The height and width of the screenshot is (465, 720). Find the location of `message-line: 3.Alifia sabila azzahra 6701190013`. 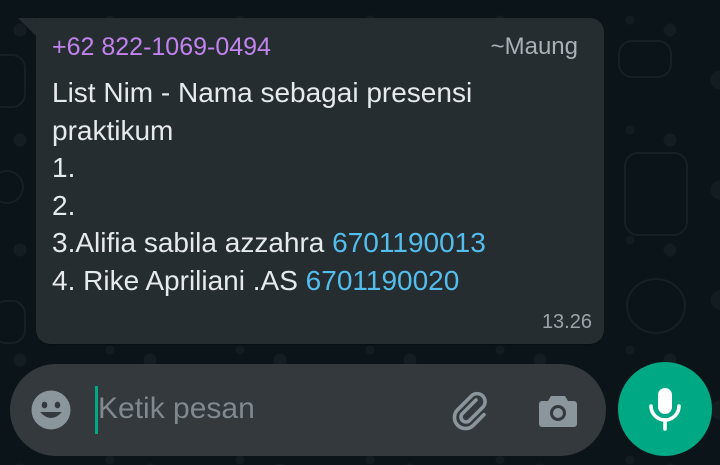

message-line: 3.Alifia sabila azzahra 6701190013 is located at coordinates (317, 243).